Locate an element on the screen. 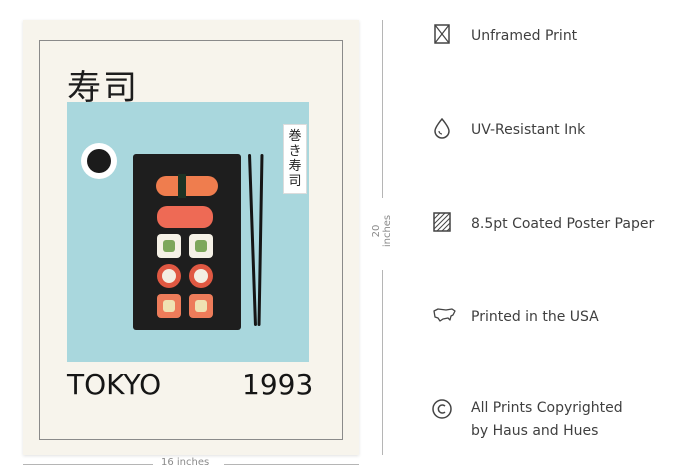 The height and width of the screenshot is (471, 679). droplet-icon is located at coordinates (442, 128).